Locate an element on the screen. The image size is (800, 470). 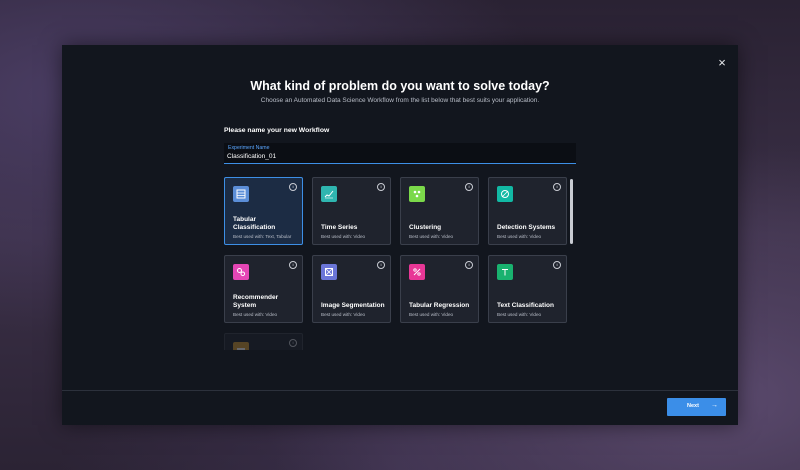
workflow-title: Tabular Regression is located at coordinates (439, 305).